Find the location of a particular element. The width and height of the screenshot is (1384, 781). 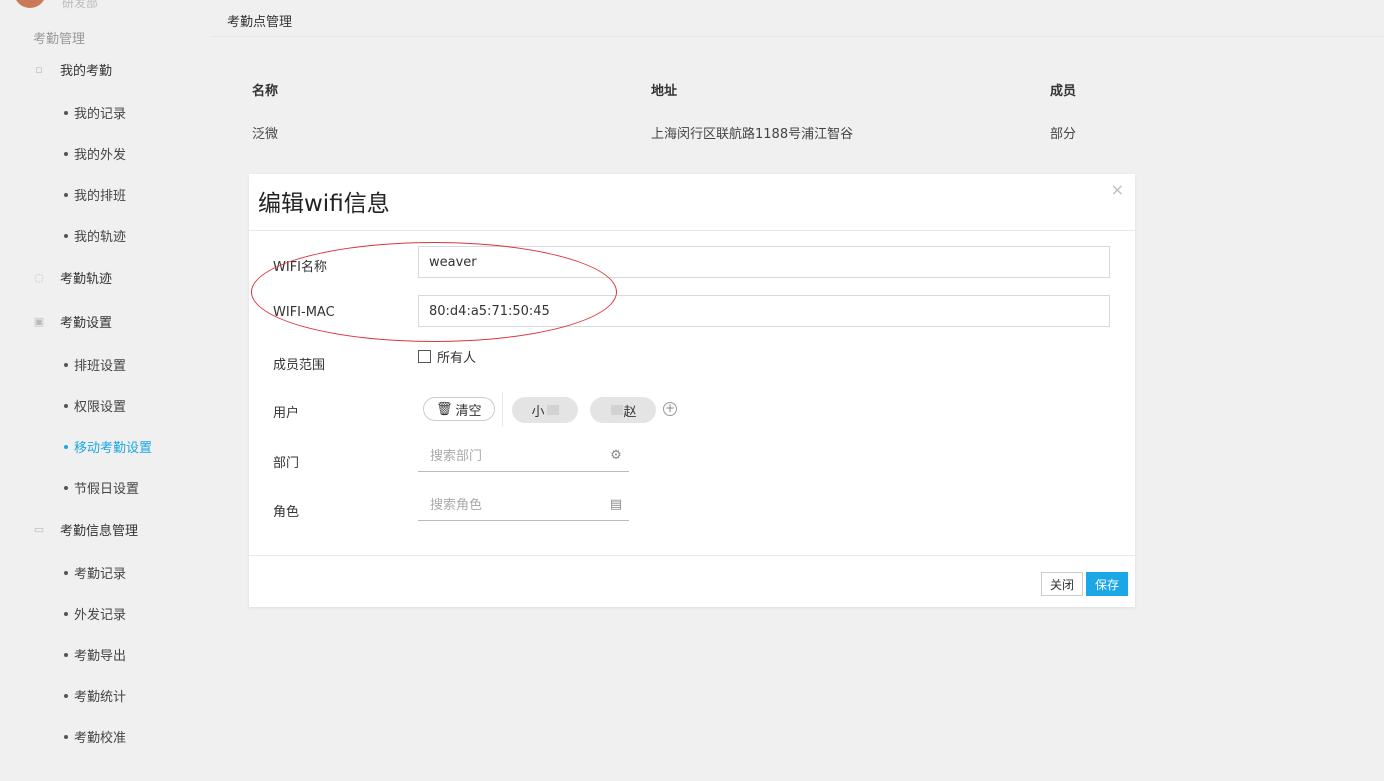

sidebar-item-permission-settings: 权限设置 is located at coordinates (95, 405).